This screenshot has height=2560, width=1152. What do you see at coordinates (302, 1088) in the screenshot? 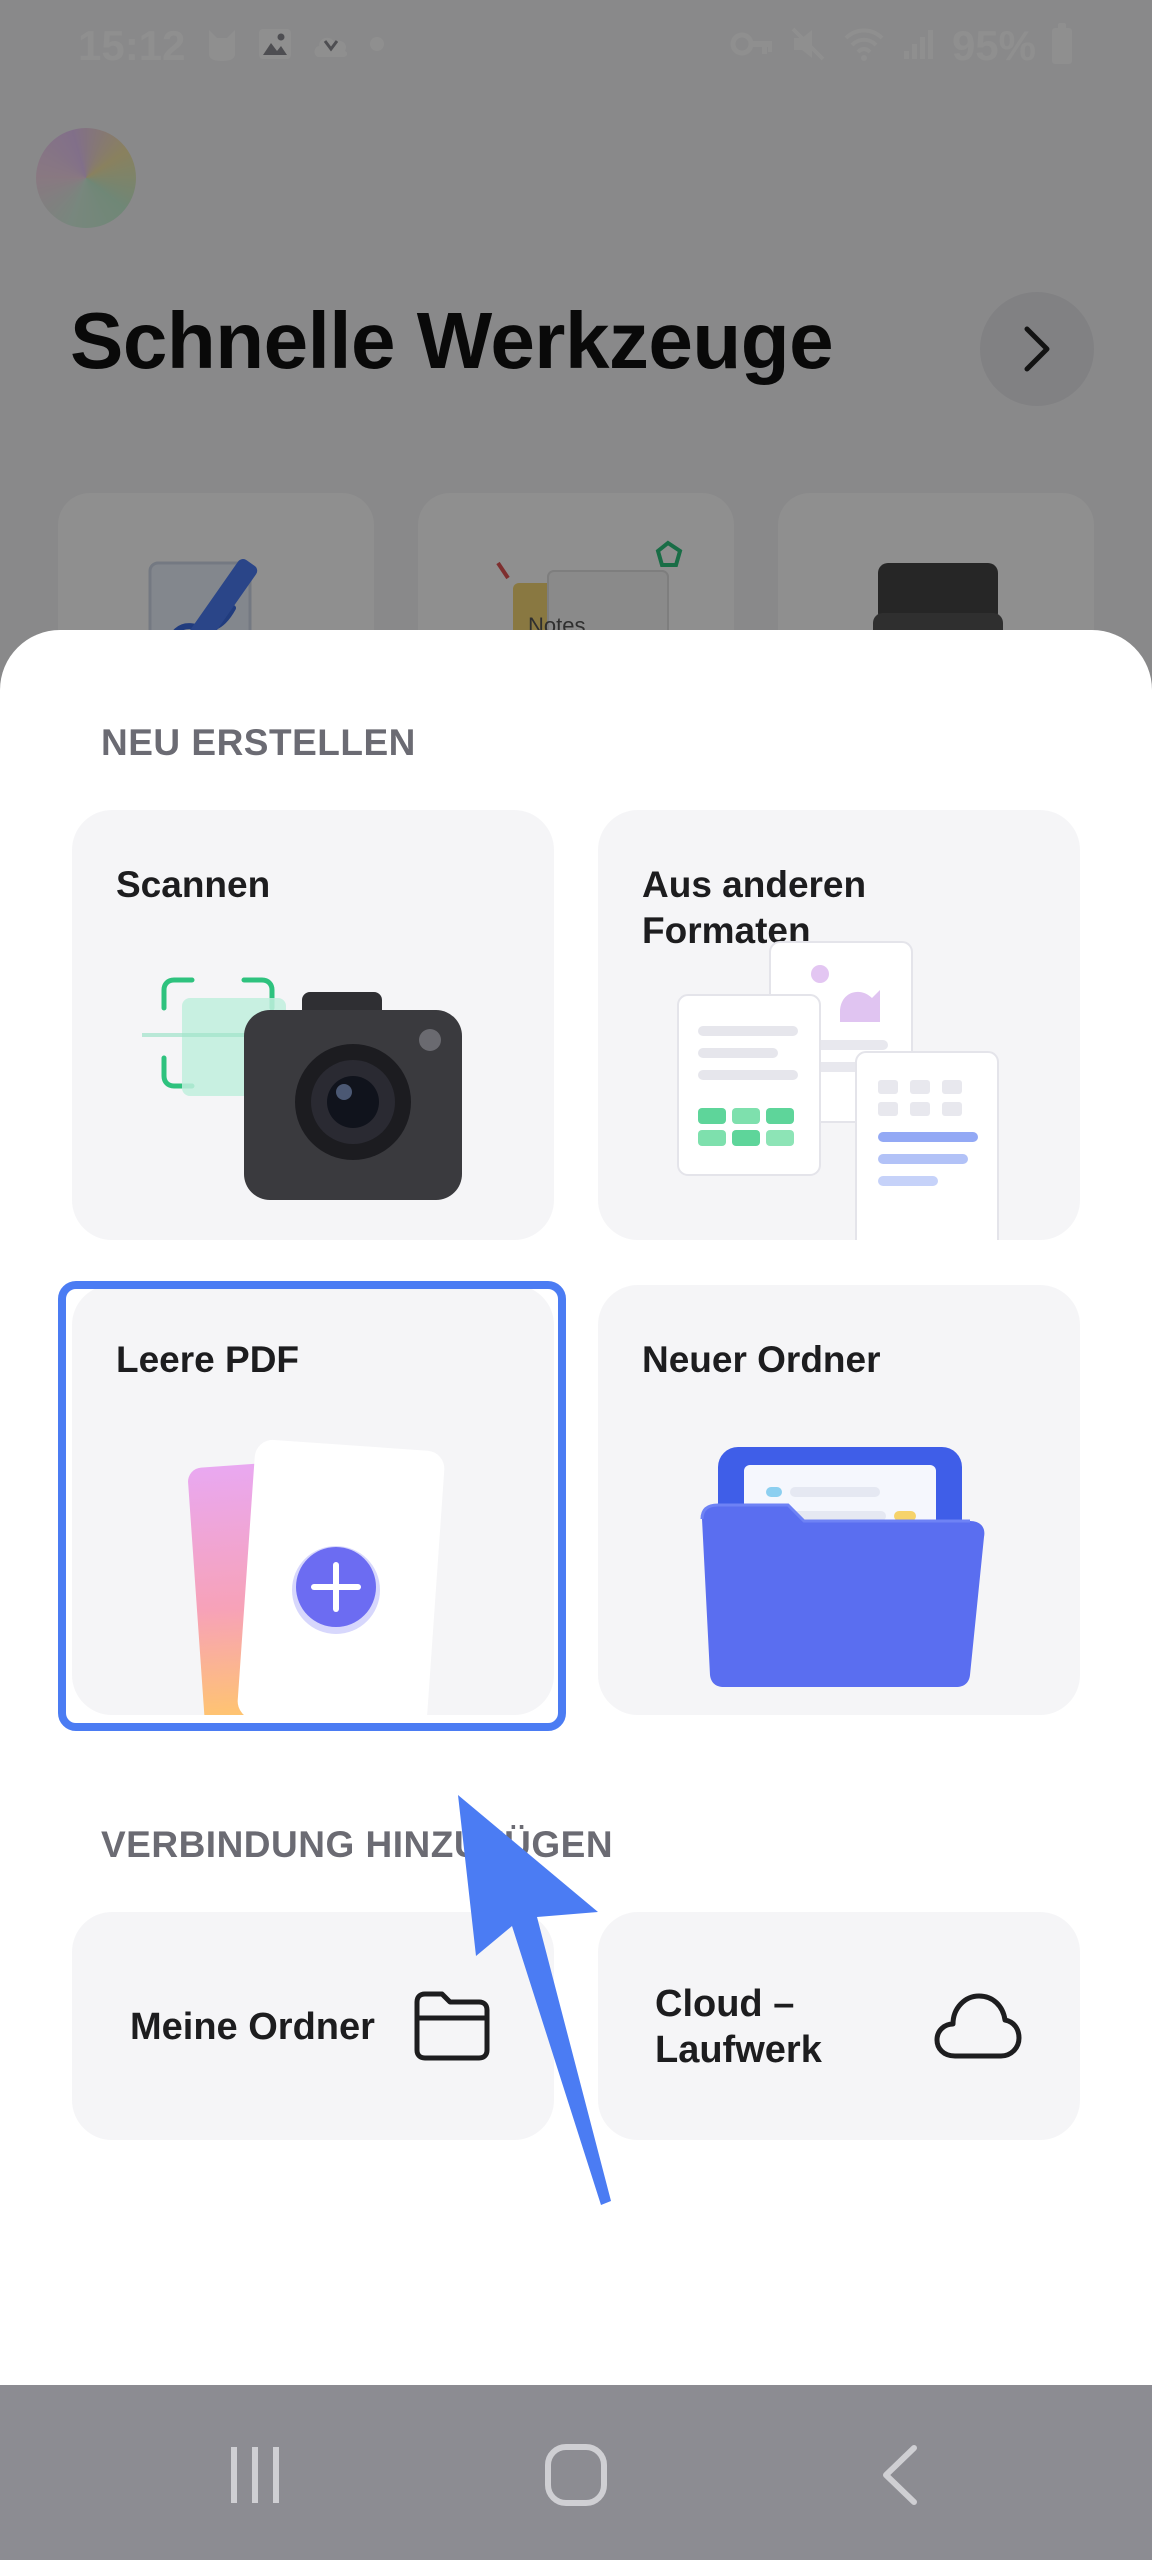
I see `camera-icon` at bounding box center [302, 1088].